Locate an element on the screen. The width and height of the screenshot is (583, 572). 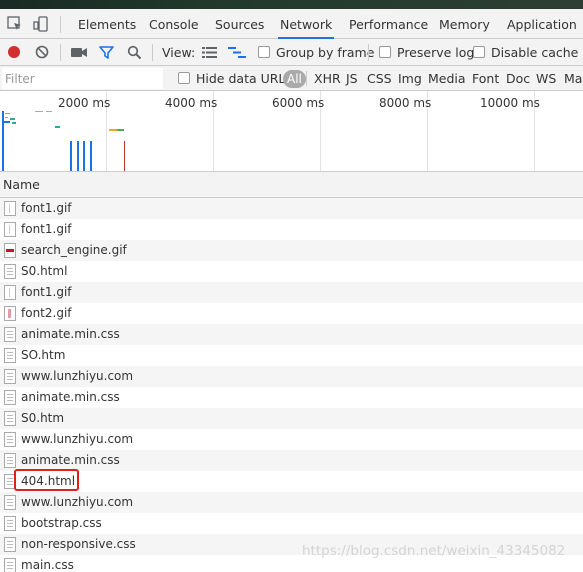
request-name: non-responsive.css is located at coordinates (78, 544).